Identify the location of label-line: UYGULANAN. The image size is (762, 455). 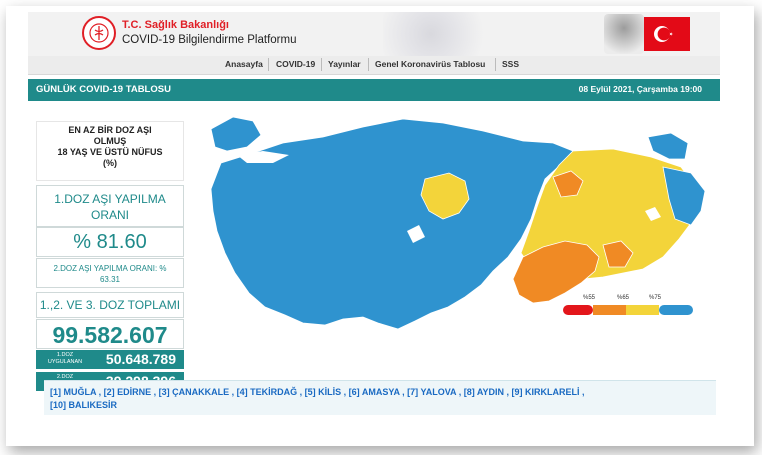
(65, 362).